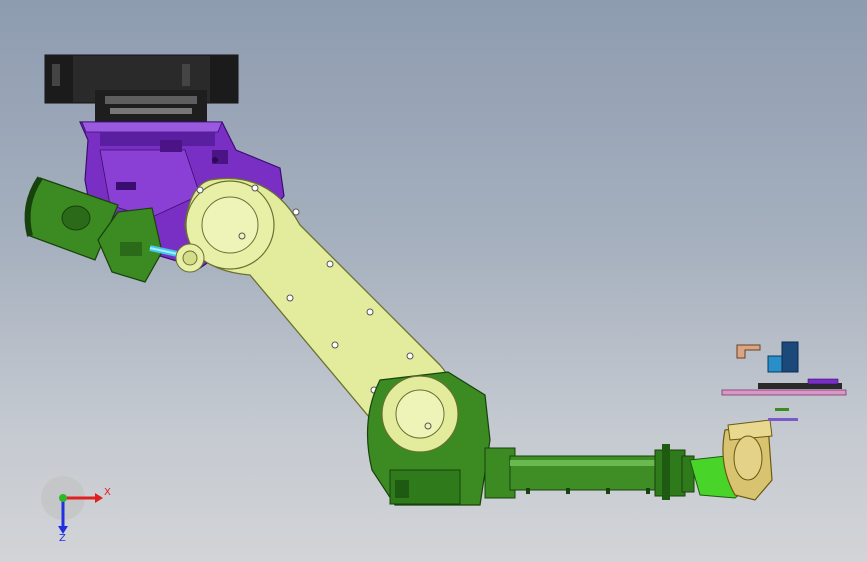  What do you see at coordinates (731, 460) in the screenshot?
I see `wrist-joint` at bounding box center [731, 460].